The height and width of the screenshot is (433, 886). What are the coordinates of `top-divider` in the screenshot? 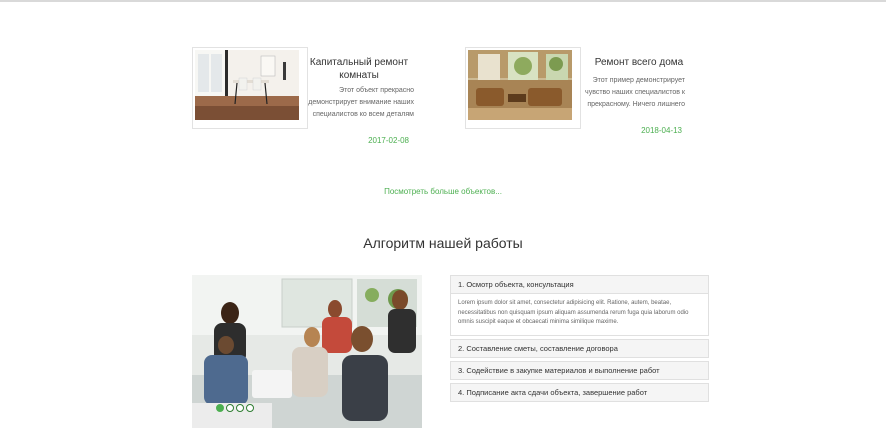 It's located at (443, 1).